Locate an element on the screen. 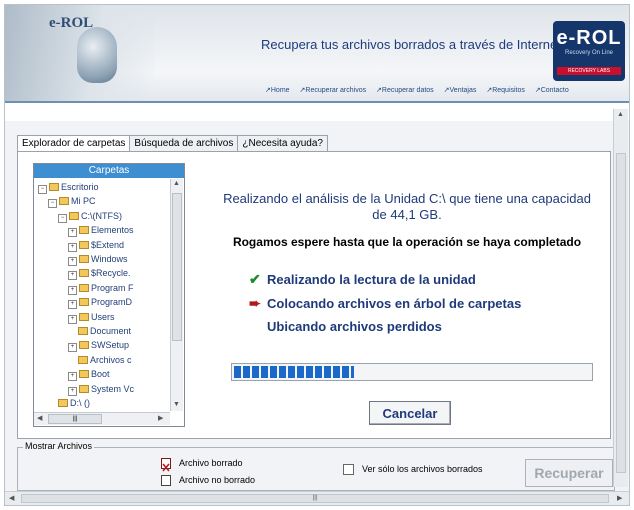 The height and width of the screenshot is (510, 634). step-reading: ✔ Realizando la lectura de la unidad is located at coordinates (362, 279).